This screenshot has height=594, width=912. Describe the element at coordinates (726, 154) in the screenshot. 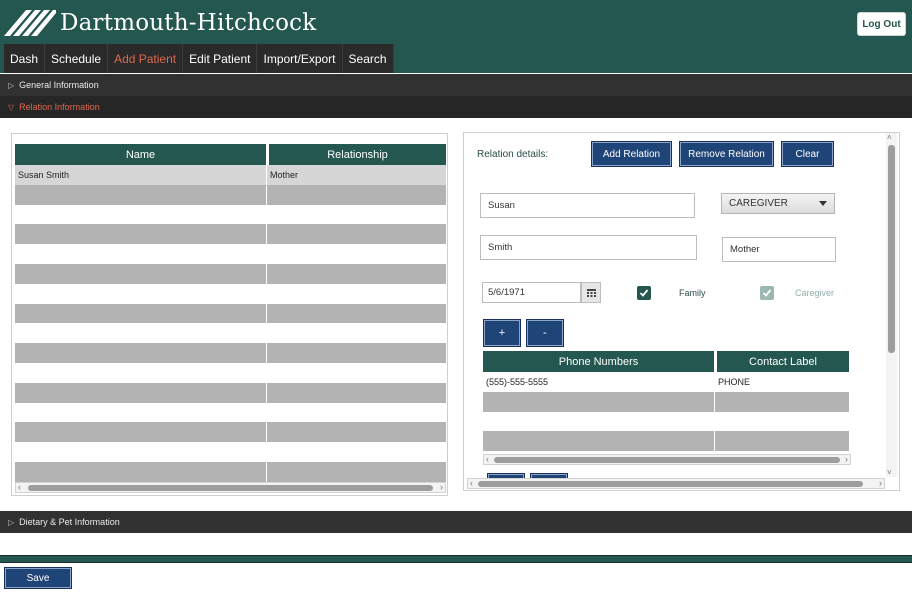

I see `remove-relation-button: Remove Relation` at that location.